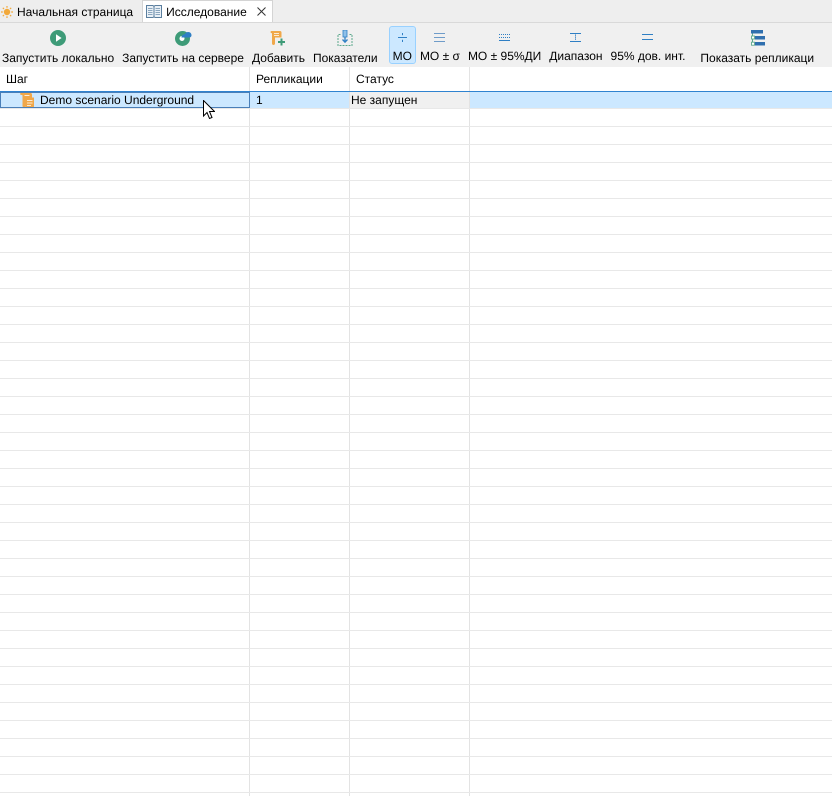 The height and width of the screenshot is (796, 832). I want to click on sun-icon, so click(7, 12).